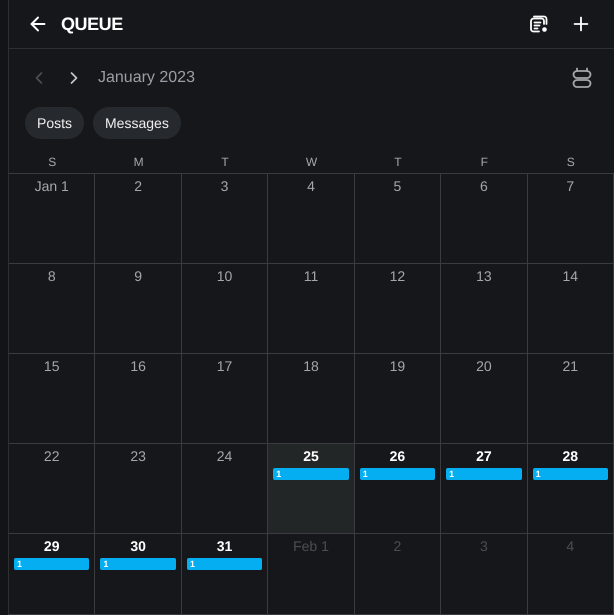 The image size is (614, 615). What do you see at coordinates (52, 399) in the screenshot?
I see `day-cell: 15` at bounding box center [52, 399].